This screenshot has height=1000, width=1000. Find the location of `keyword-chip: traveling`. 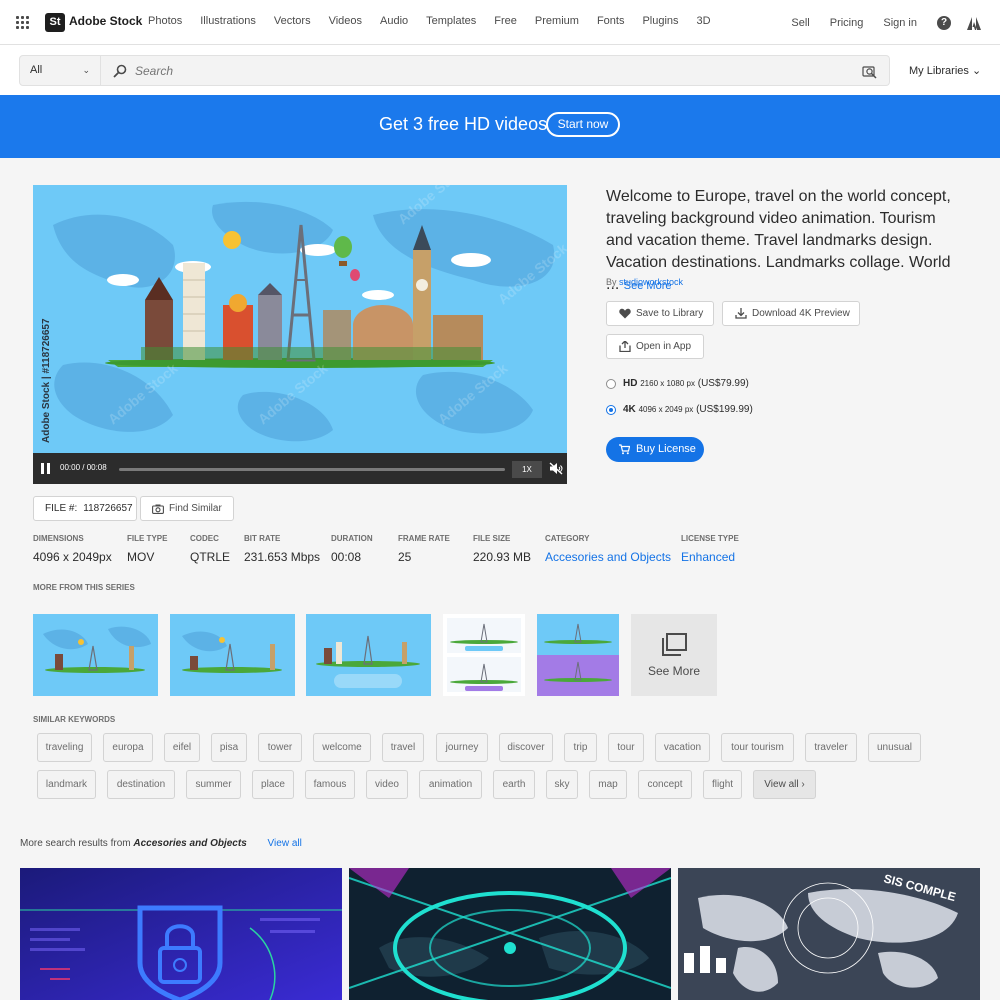

keyword-chip: traveling is located at coordinates (64, 747).